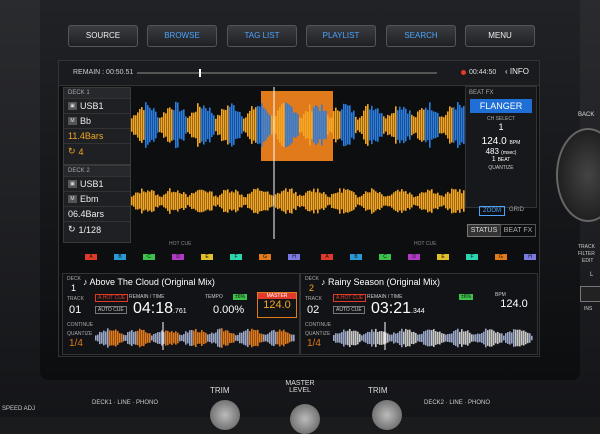  What do you see at coordinates (111, 310) in the screenshot?
I see `deck1-autocue-btn: AUTO CUE` at bounding box center [111, 310].